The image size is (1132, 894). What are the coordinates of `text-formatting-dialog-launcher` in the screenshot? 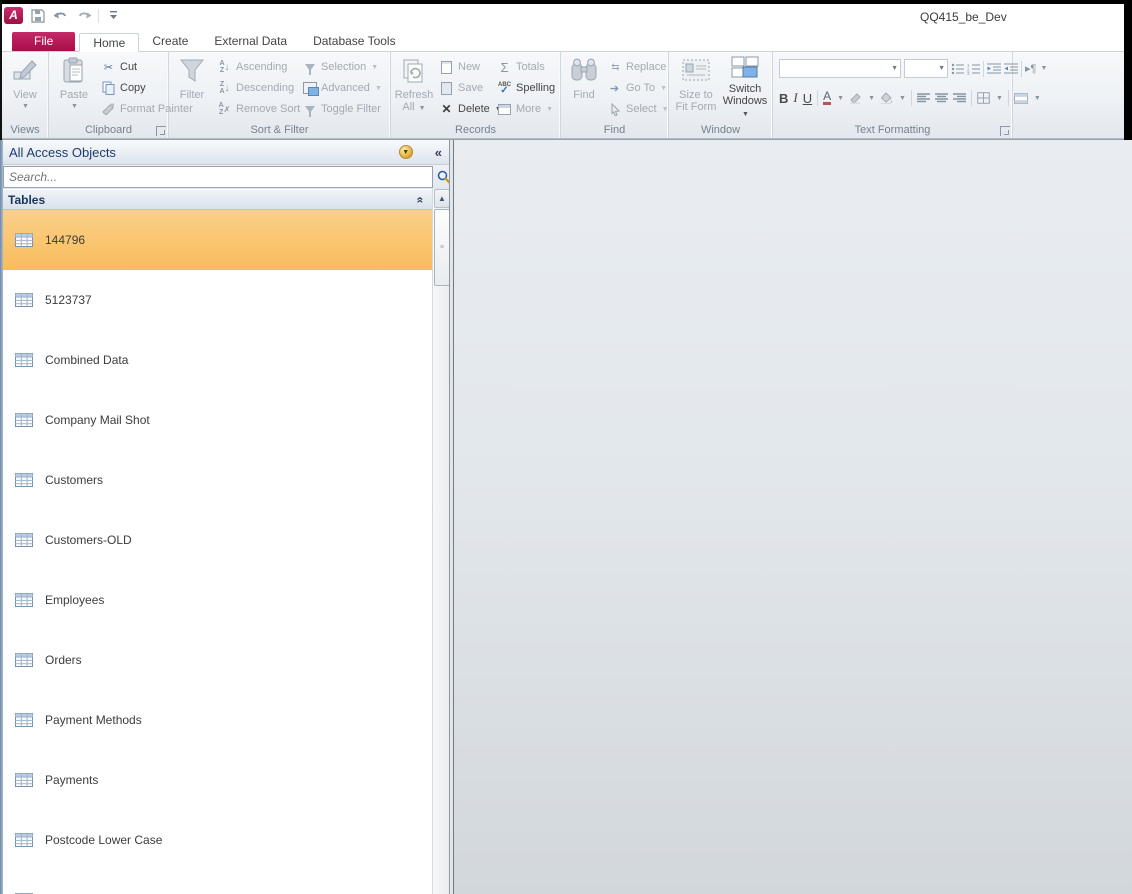 It's located at (1005, 131).